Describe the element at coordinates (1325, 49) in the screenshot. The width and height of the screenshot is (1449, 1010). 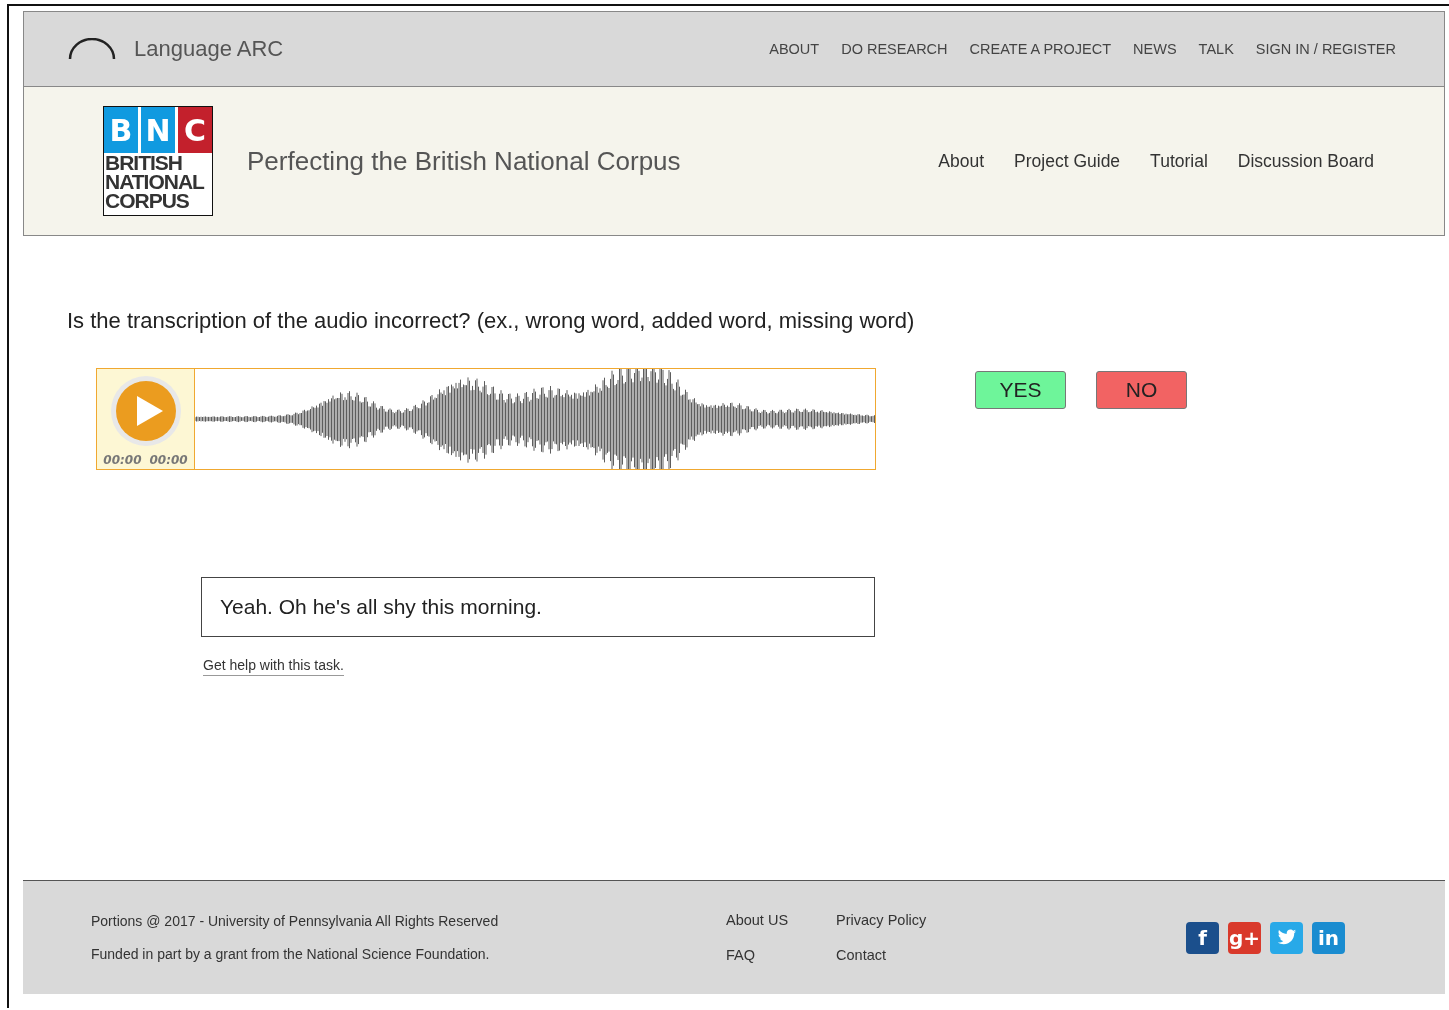
I see `nav-link: SIGN IN / REGISTER` at that location.